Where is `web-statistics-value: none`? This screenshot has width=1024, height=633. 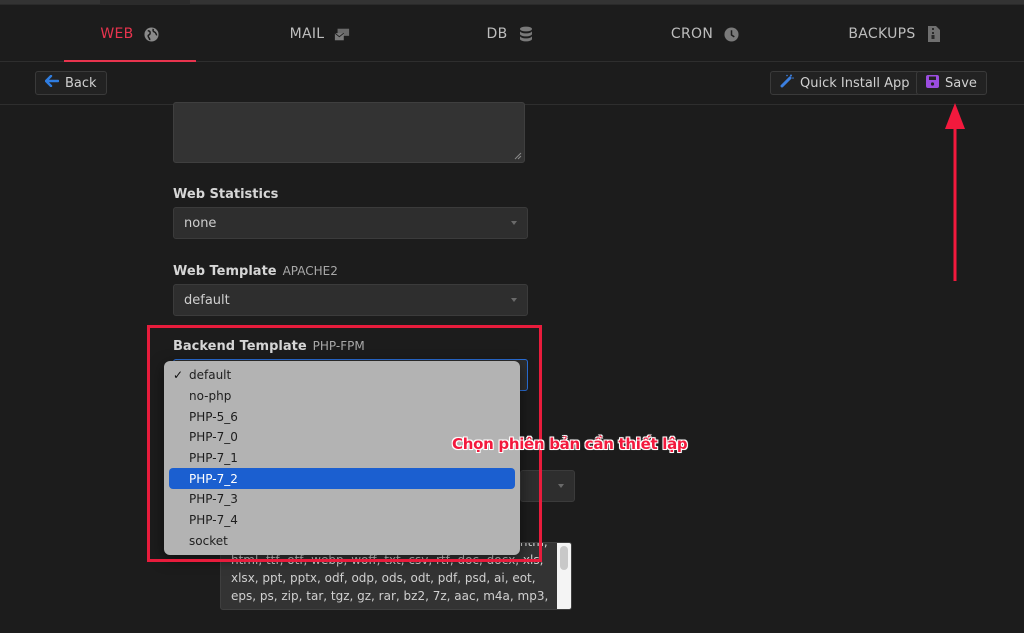
web-statistics-value: none is located at coordinates (200, 223).